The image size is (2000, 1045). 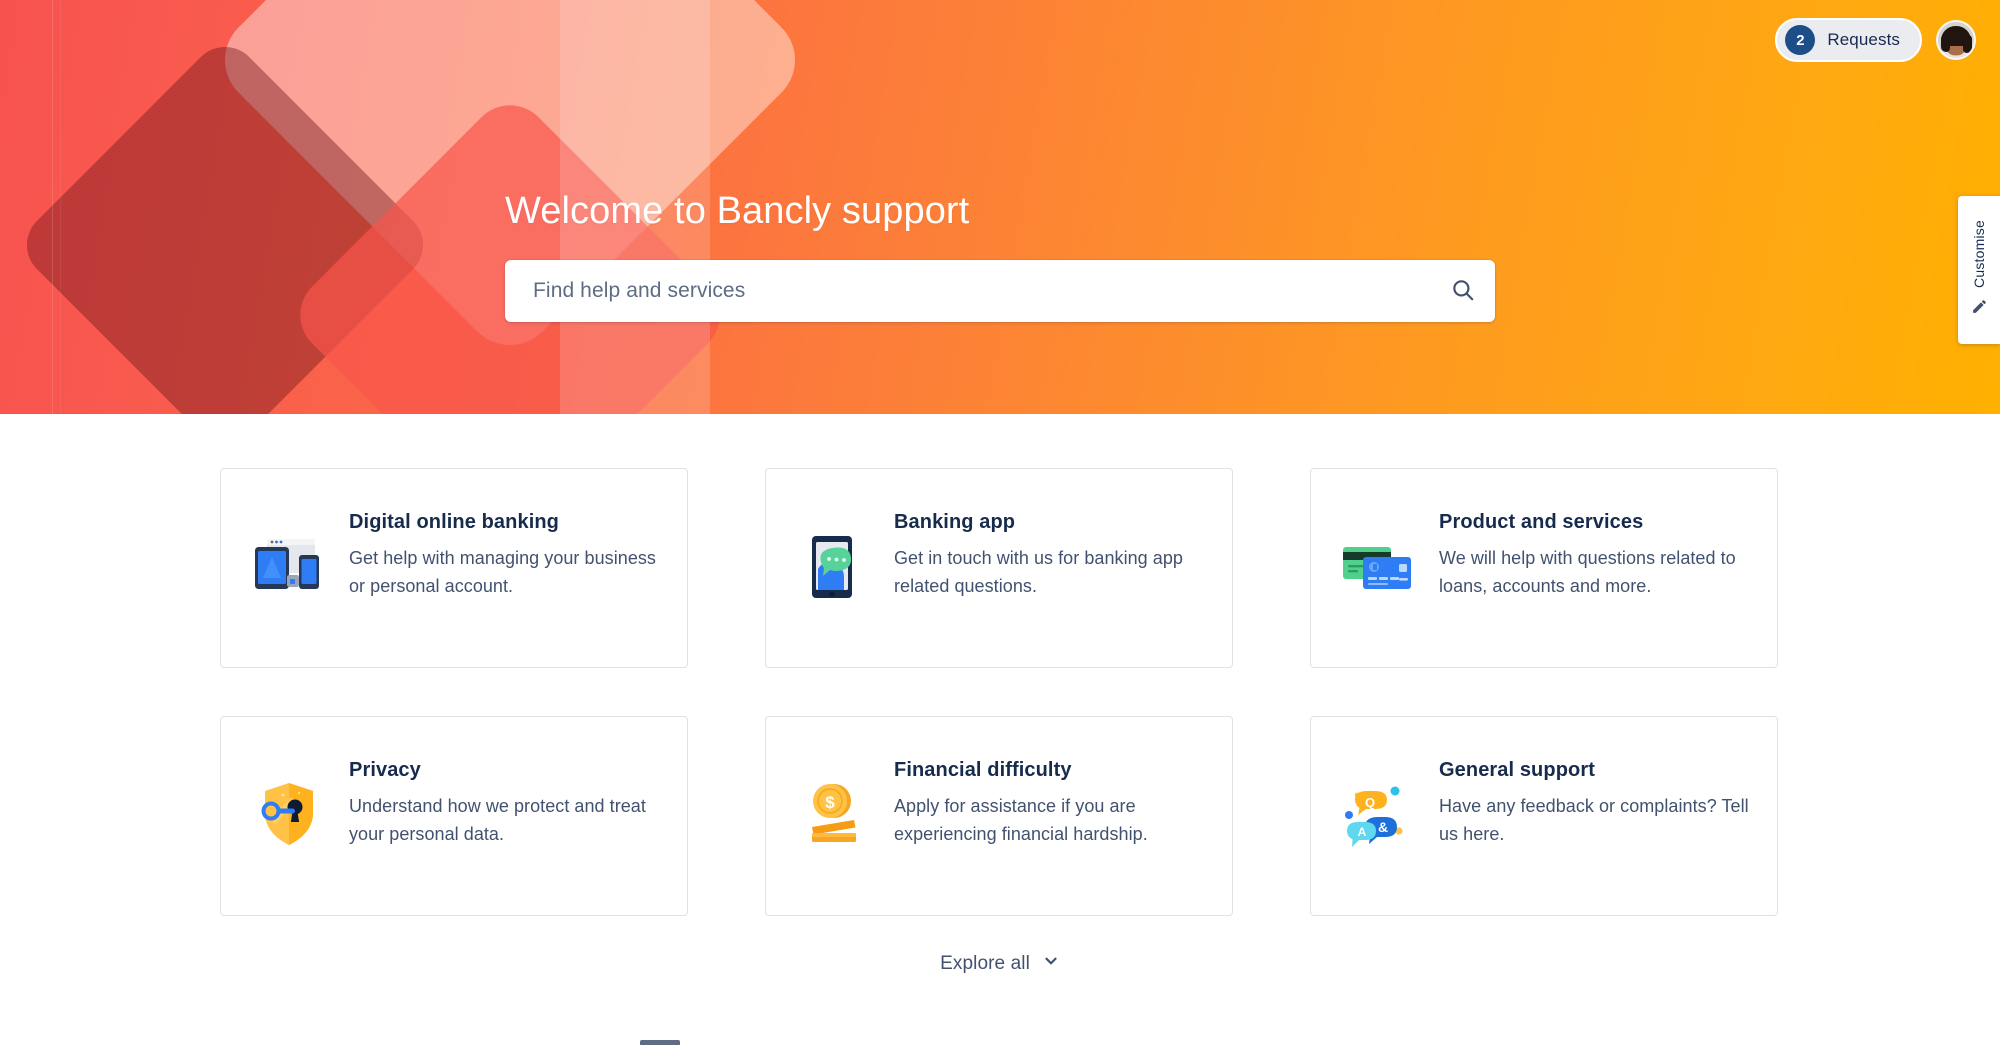 I want to click on search-submit-button, so click(x=1463, y=291).